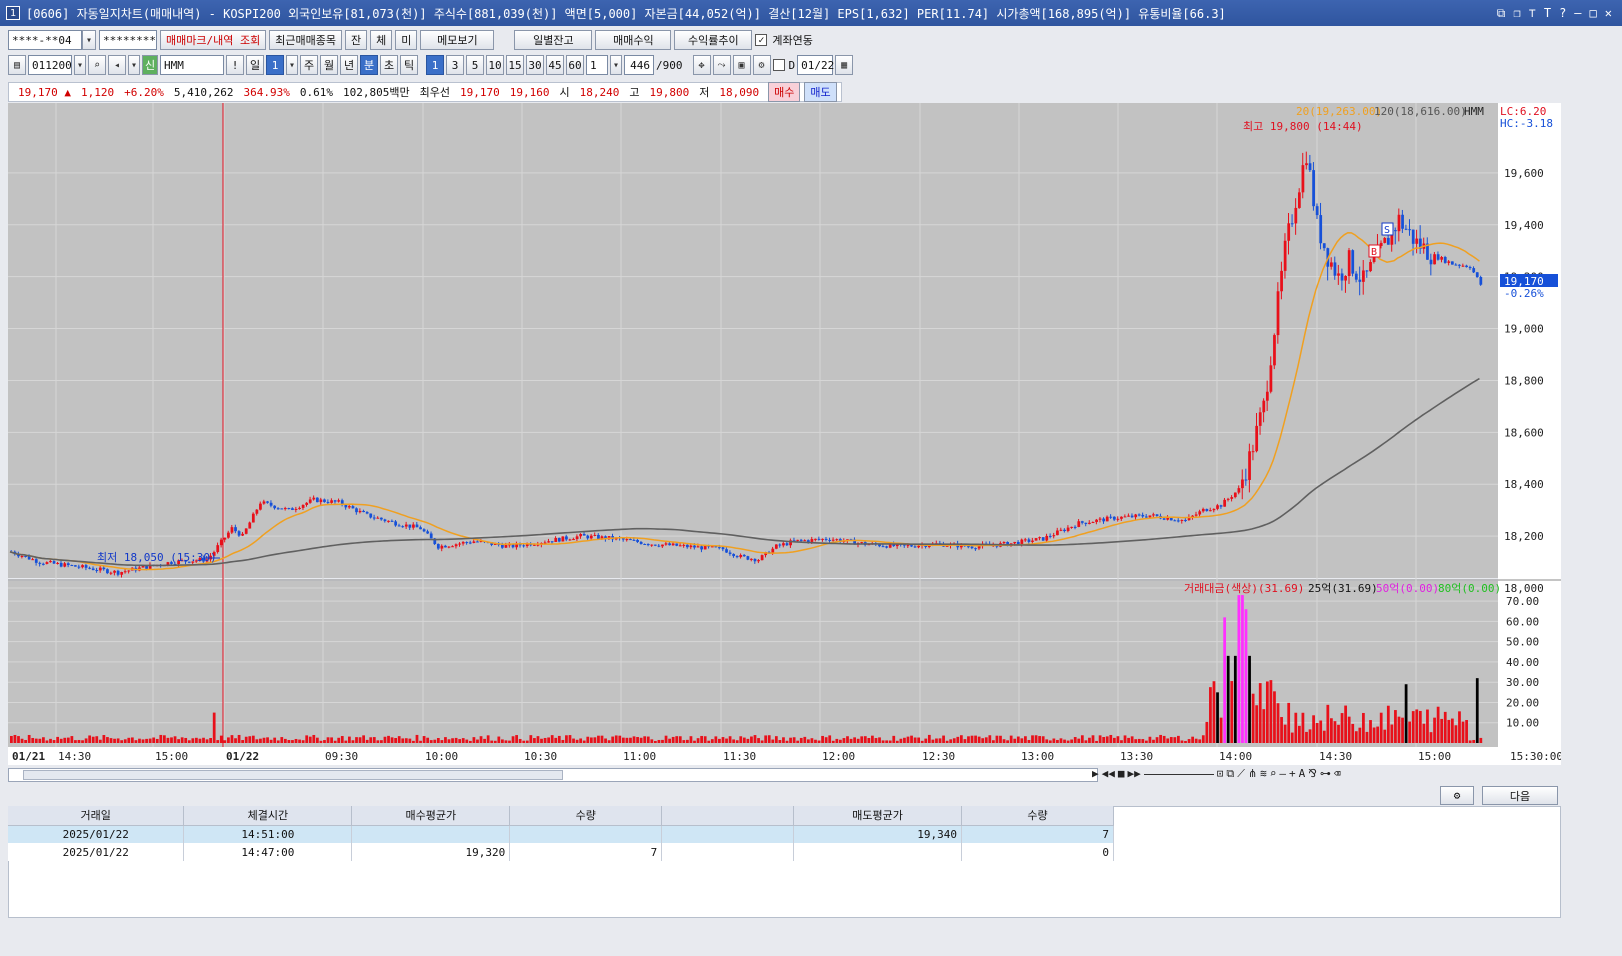 The width and height of the screenshot is (1622, 956). Describe the element at coordinates (1312, 774) in the screenshot. I see `tool-style-icon: ⅋` at that location.